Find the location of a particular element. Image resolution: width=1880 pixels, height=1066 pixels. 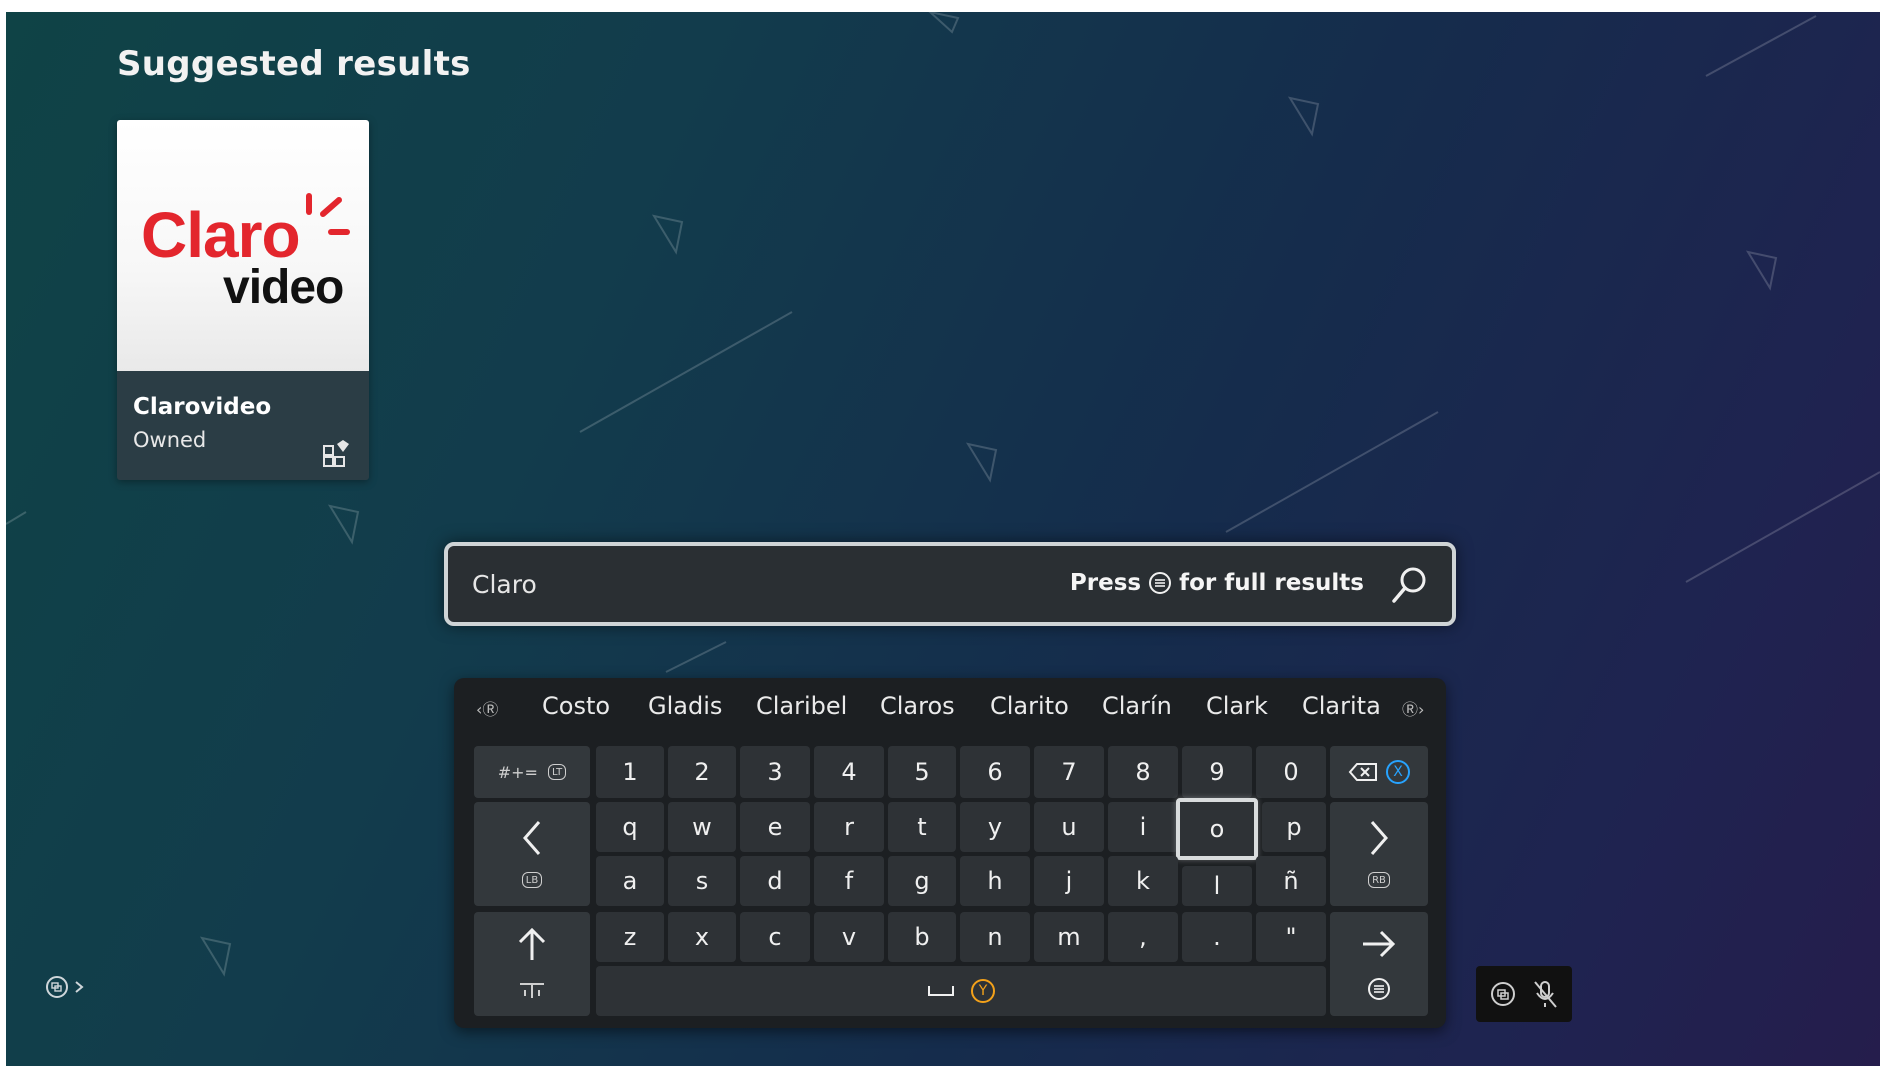

key-r: r is located at coordinates (849, 827).